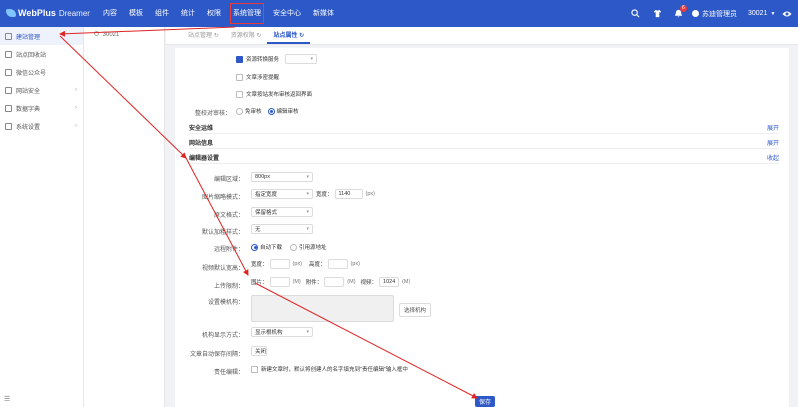  What do you see at coordinates (28, 91) in the screenshot?
I see `sidebar-item-label: 网站安全` at bounding box center [28, 91].